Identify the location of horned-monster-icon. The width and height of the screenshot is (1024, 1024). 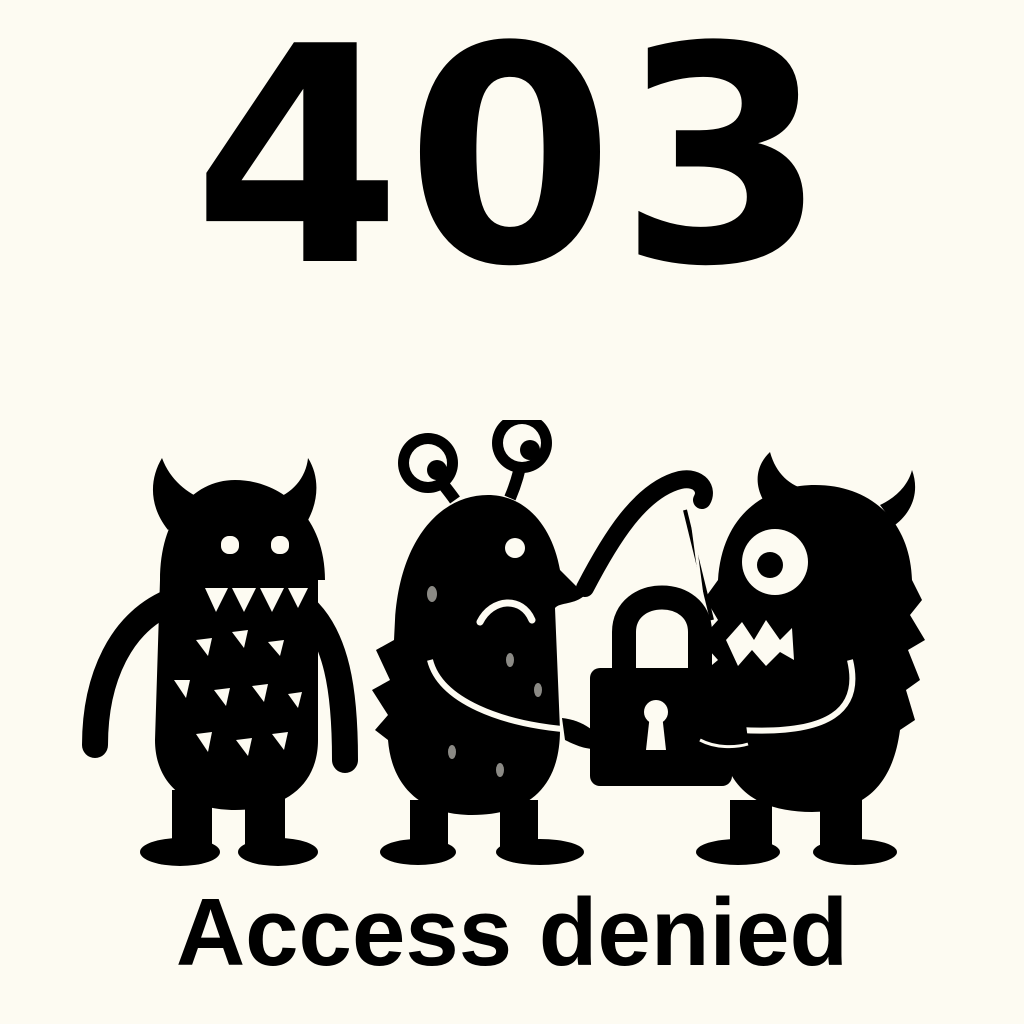
(220, 662).